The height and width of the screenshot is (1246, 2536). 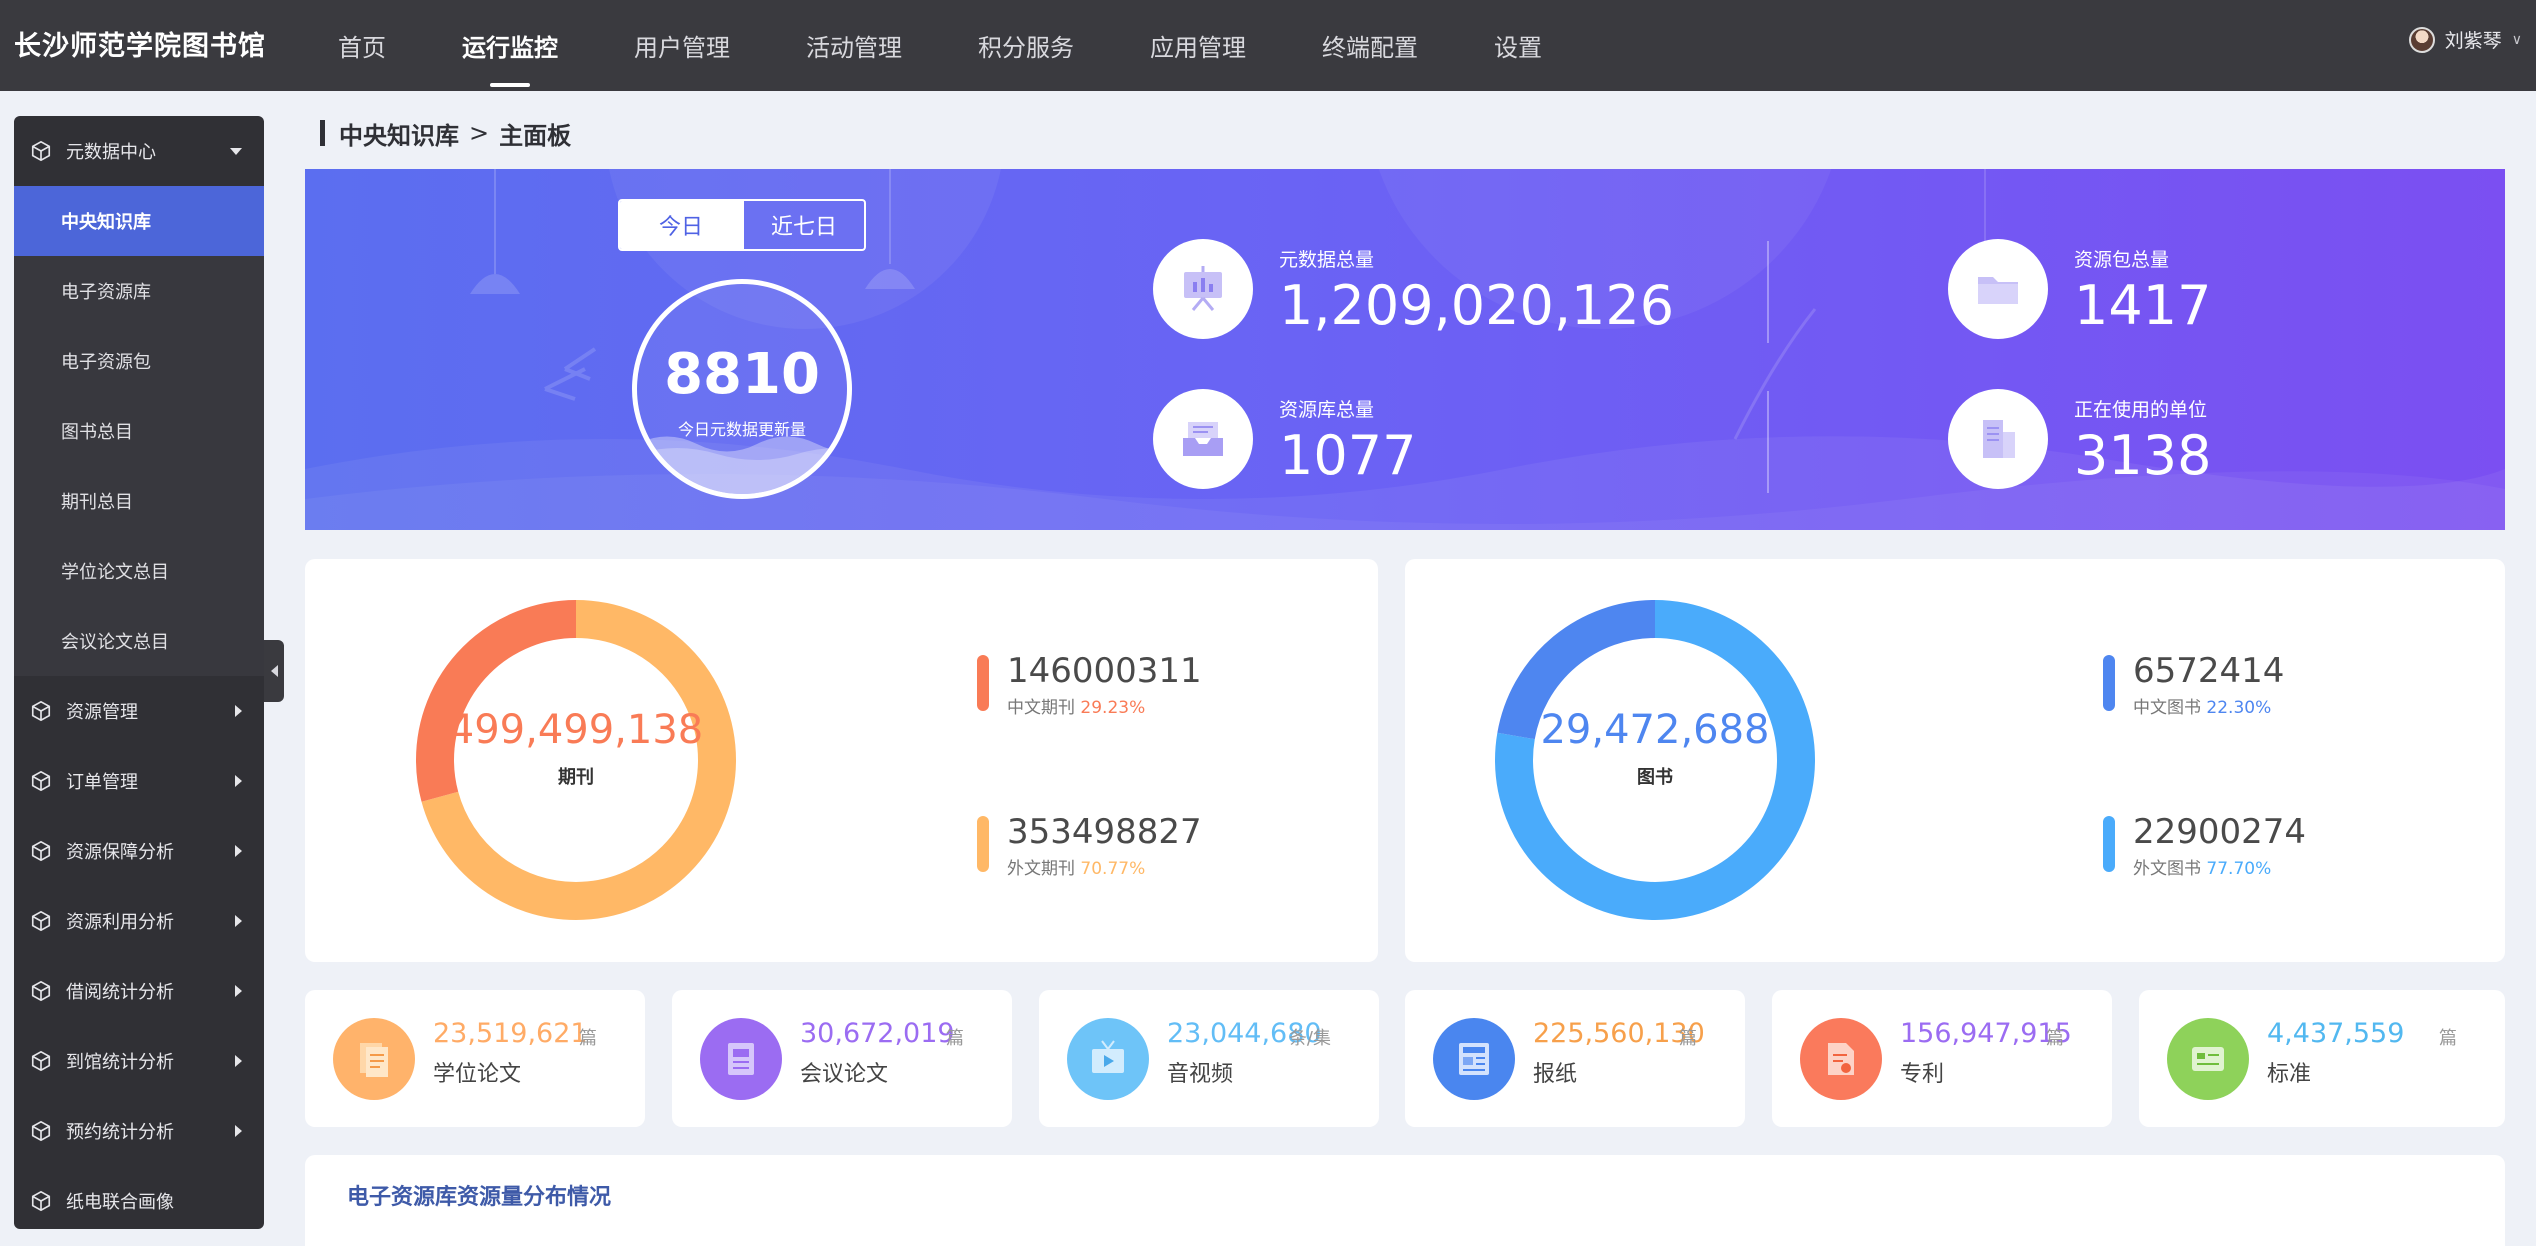 I want to click on caret-down-icon, so click(x=236, y=151).